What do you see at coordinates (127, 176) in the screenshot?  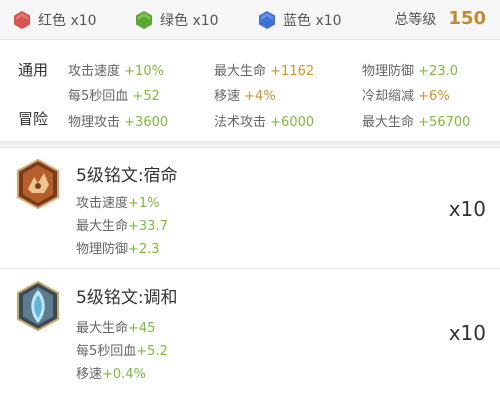 I see `rune-title: 5级铭文:宿命` at bounding box center [127, 176].